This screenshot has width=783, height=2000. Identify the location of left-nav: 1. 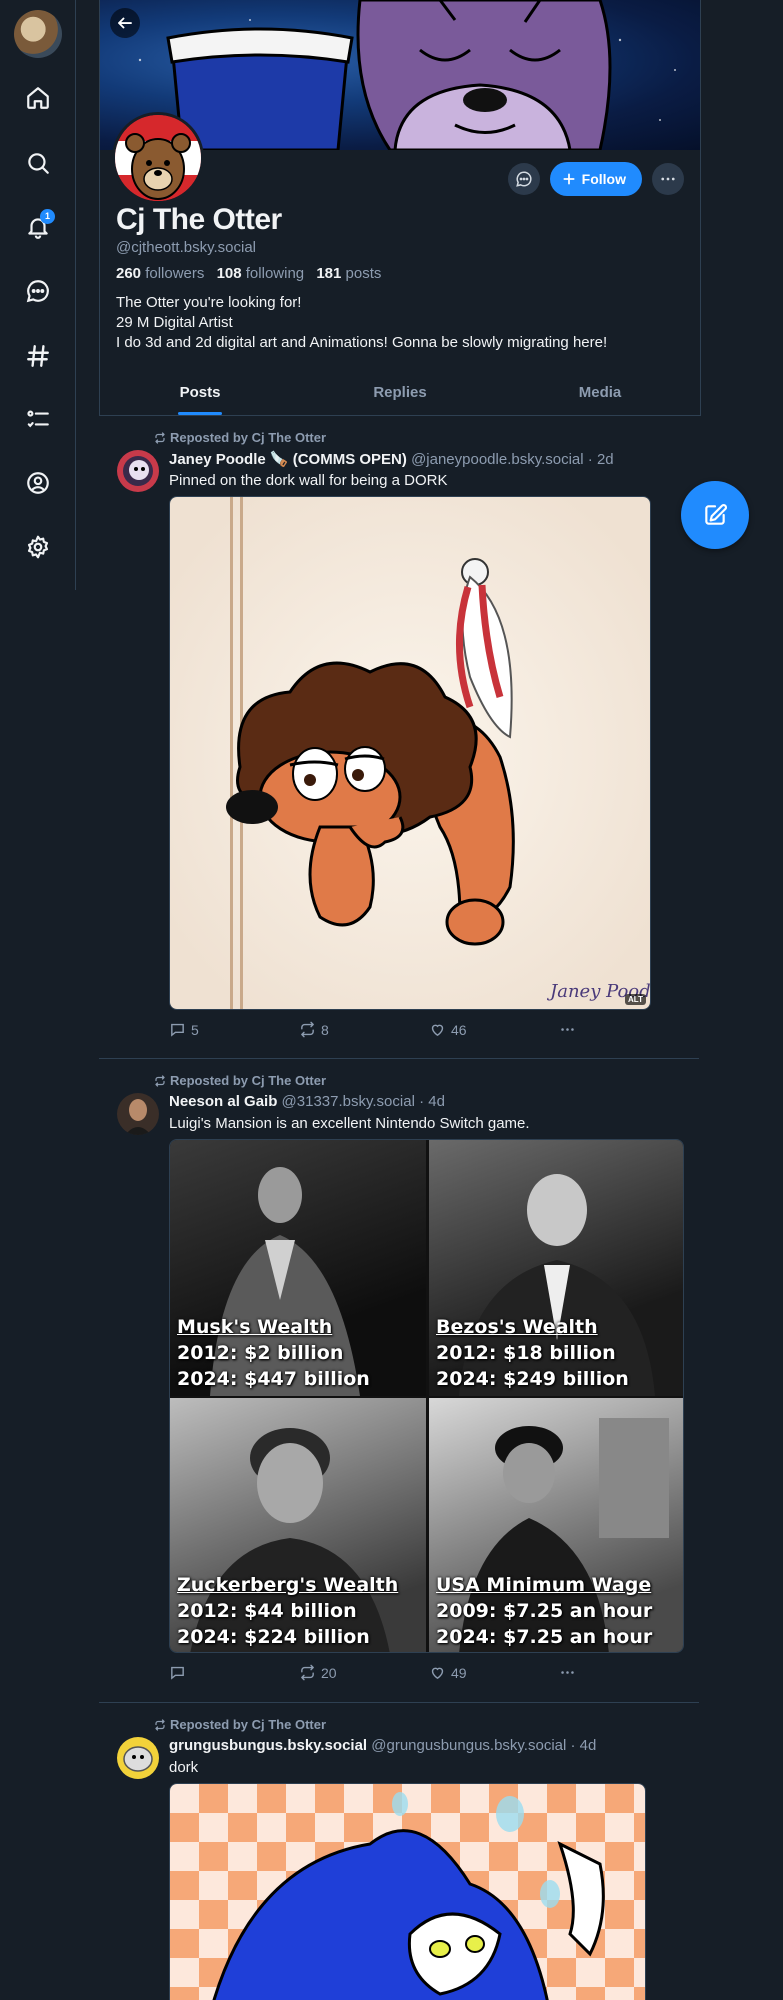
(38, 295).